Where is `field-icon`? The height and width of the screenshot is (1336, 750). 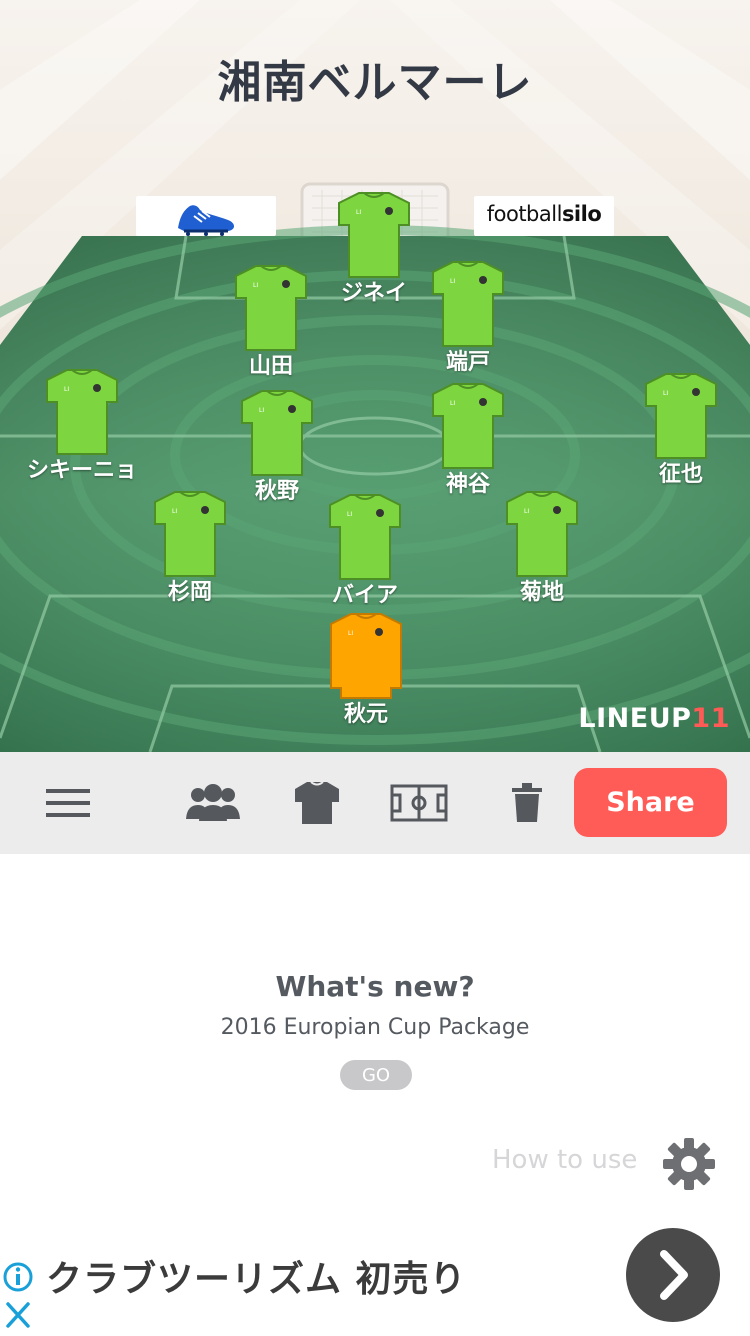
field-icon is located at coordinates (419, 803).